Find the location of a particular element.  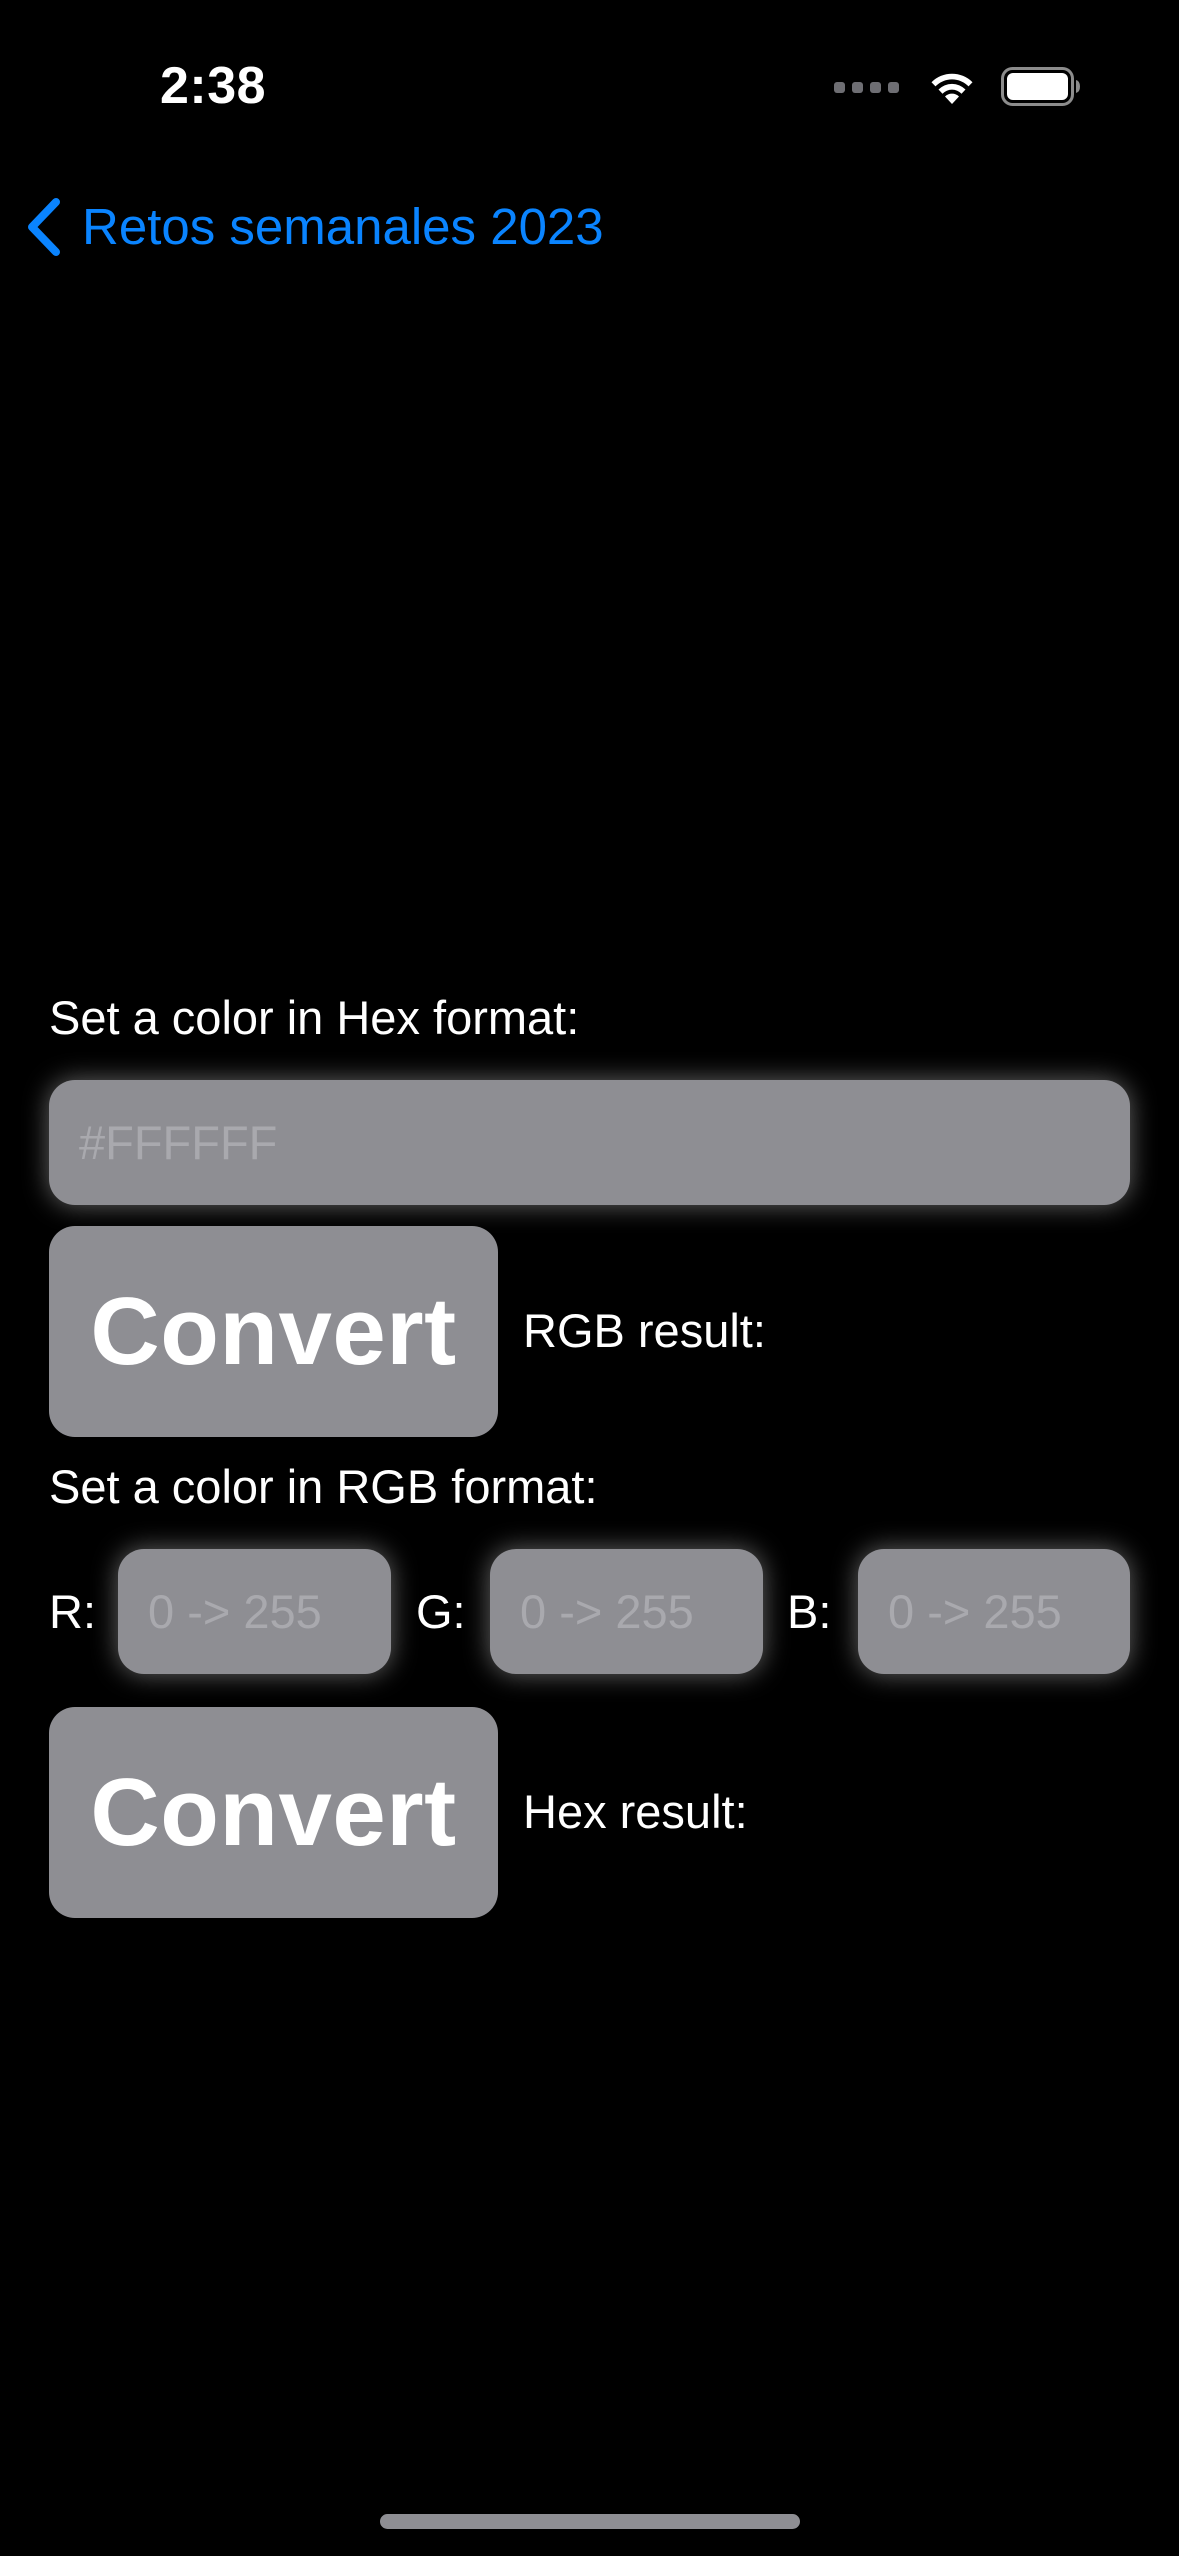

r-label: R: is located at coordinates (72, 1611).